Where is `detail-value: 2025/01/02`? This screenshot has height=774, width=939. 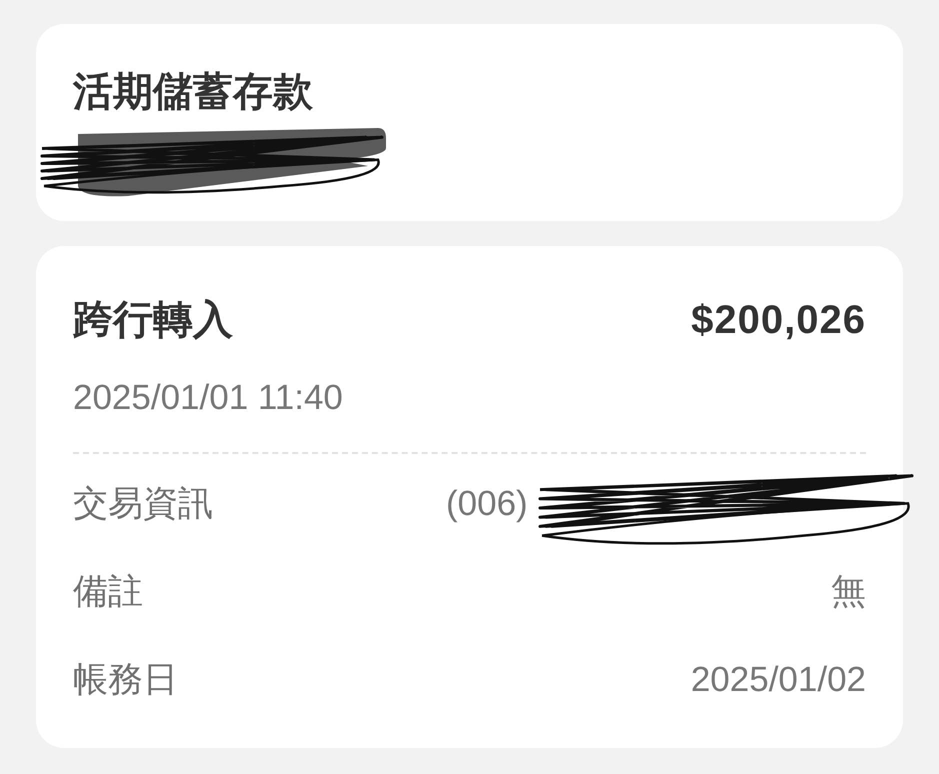 detail-value: 2025/01/02 is located at coordinates (778, 680).